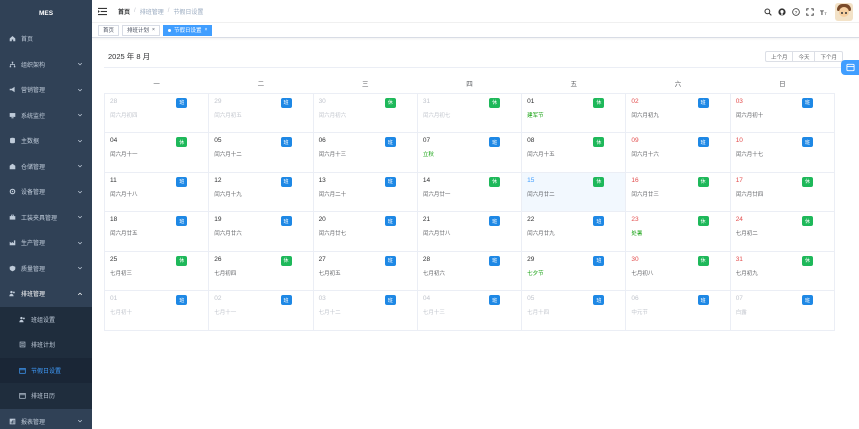 Image resolution: width=859 pixels, height=429 pixels. Describe the element at coordinates (46, 116) in the screenshot. I see `sidebar-item-3: 系统监控` at that location.